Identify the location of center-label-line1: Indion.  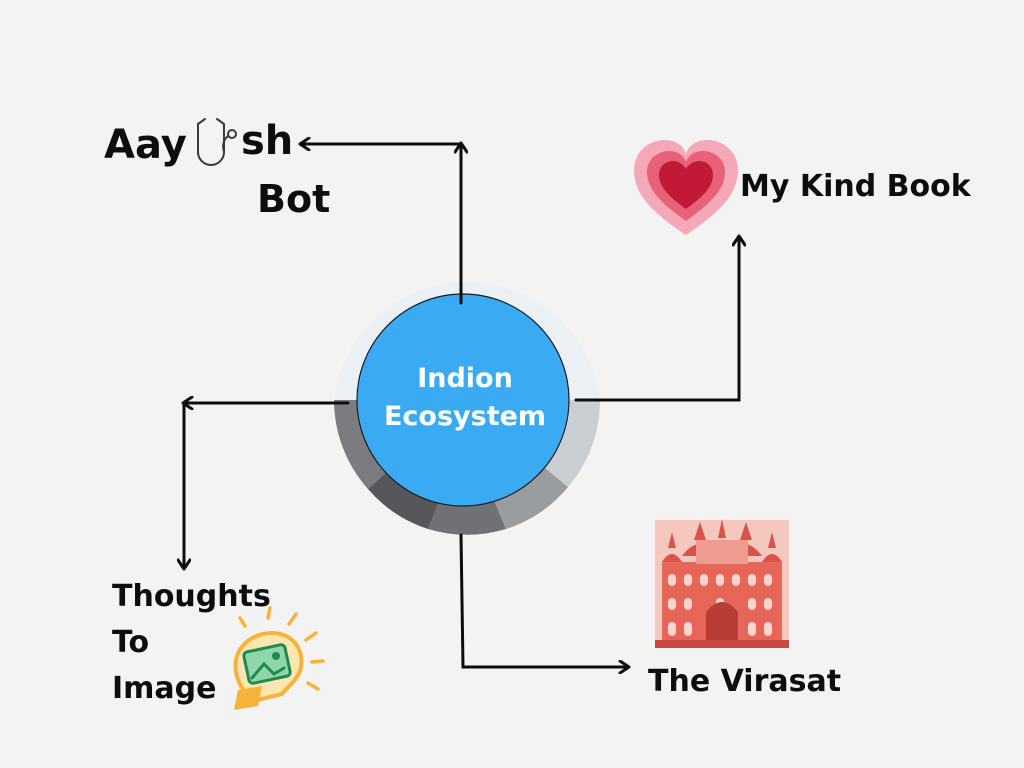
(465, 378).